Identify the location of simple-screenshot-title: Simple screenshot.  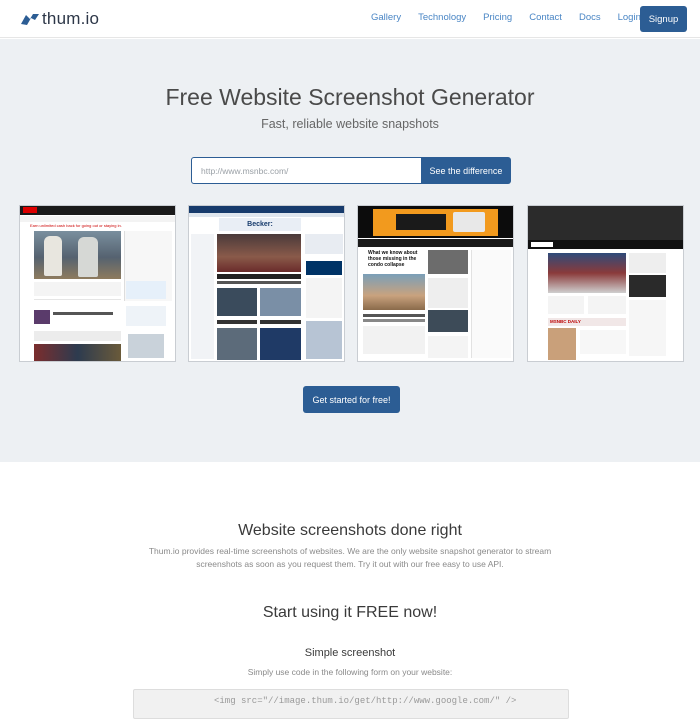
(350, 653).